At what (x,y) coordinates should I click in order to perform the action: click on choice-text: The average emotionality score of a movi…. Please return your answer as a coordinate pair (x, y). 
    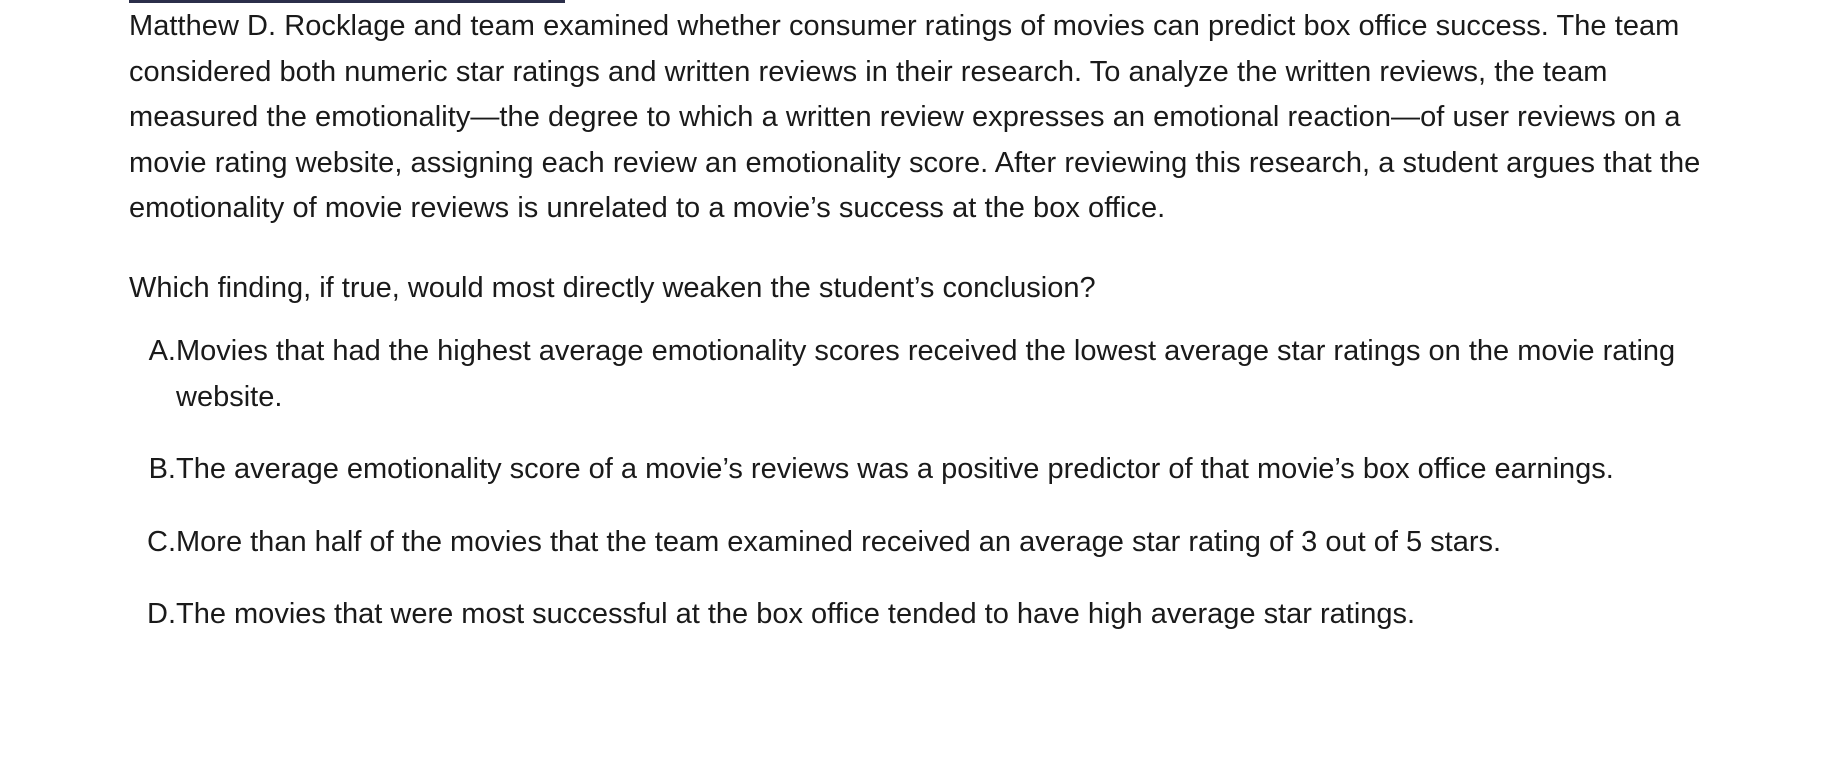
    Looking at the image, I should click on (895, 469).